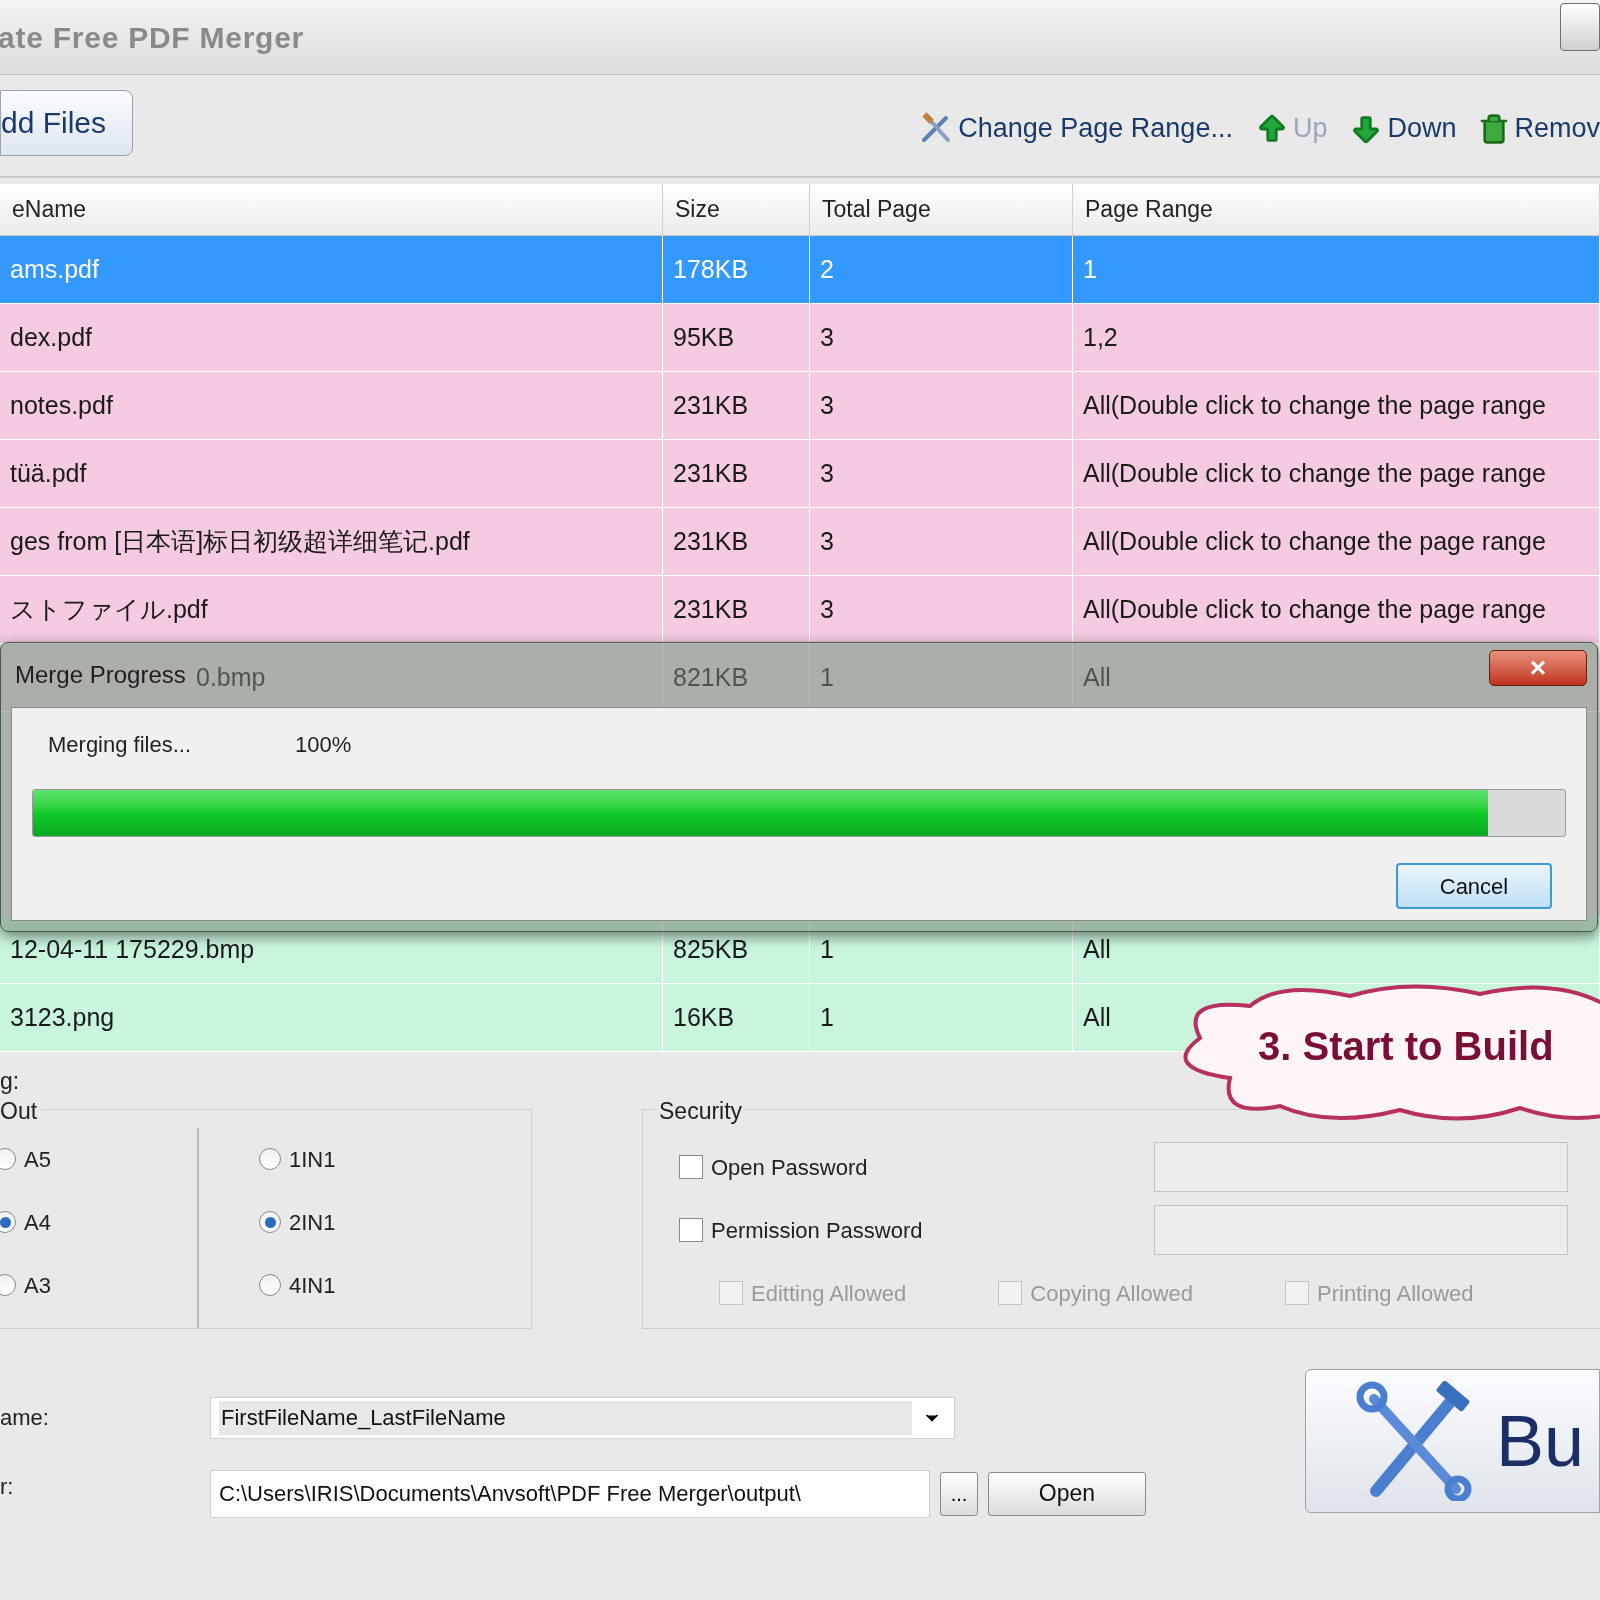  I want to click on minimize-button, so click(1580, 27).